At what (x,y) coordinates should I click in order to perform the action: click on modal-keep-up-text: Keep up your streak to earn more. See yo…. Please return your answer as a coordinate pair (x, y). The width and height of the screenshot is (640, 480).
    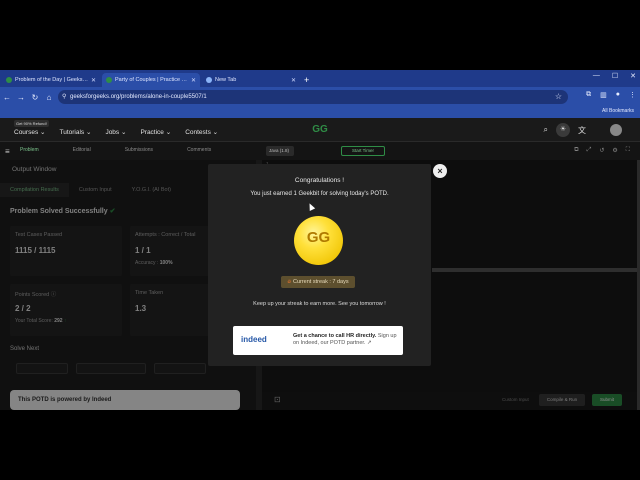
    Looking at the image, I should click on (319, 304).